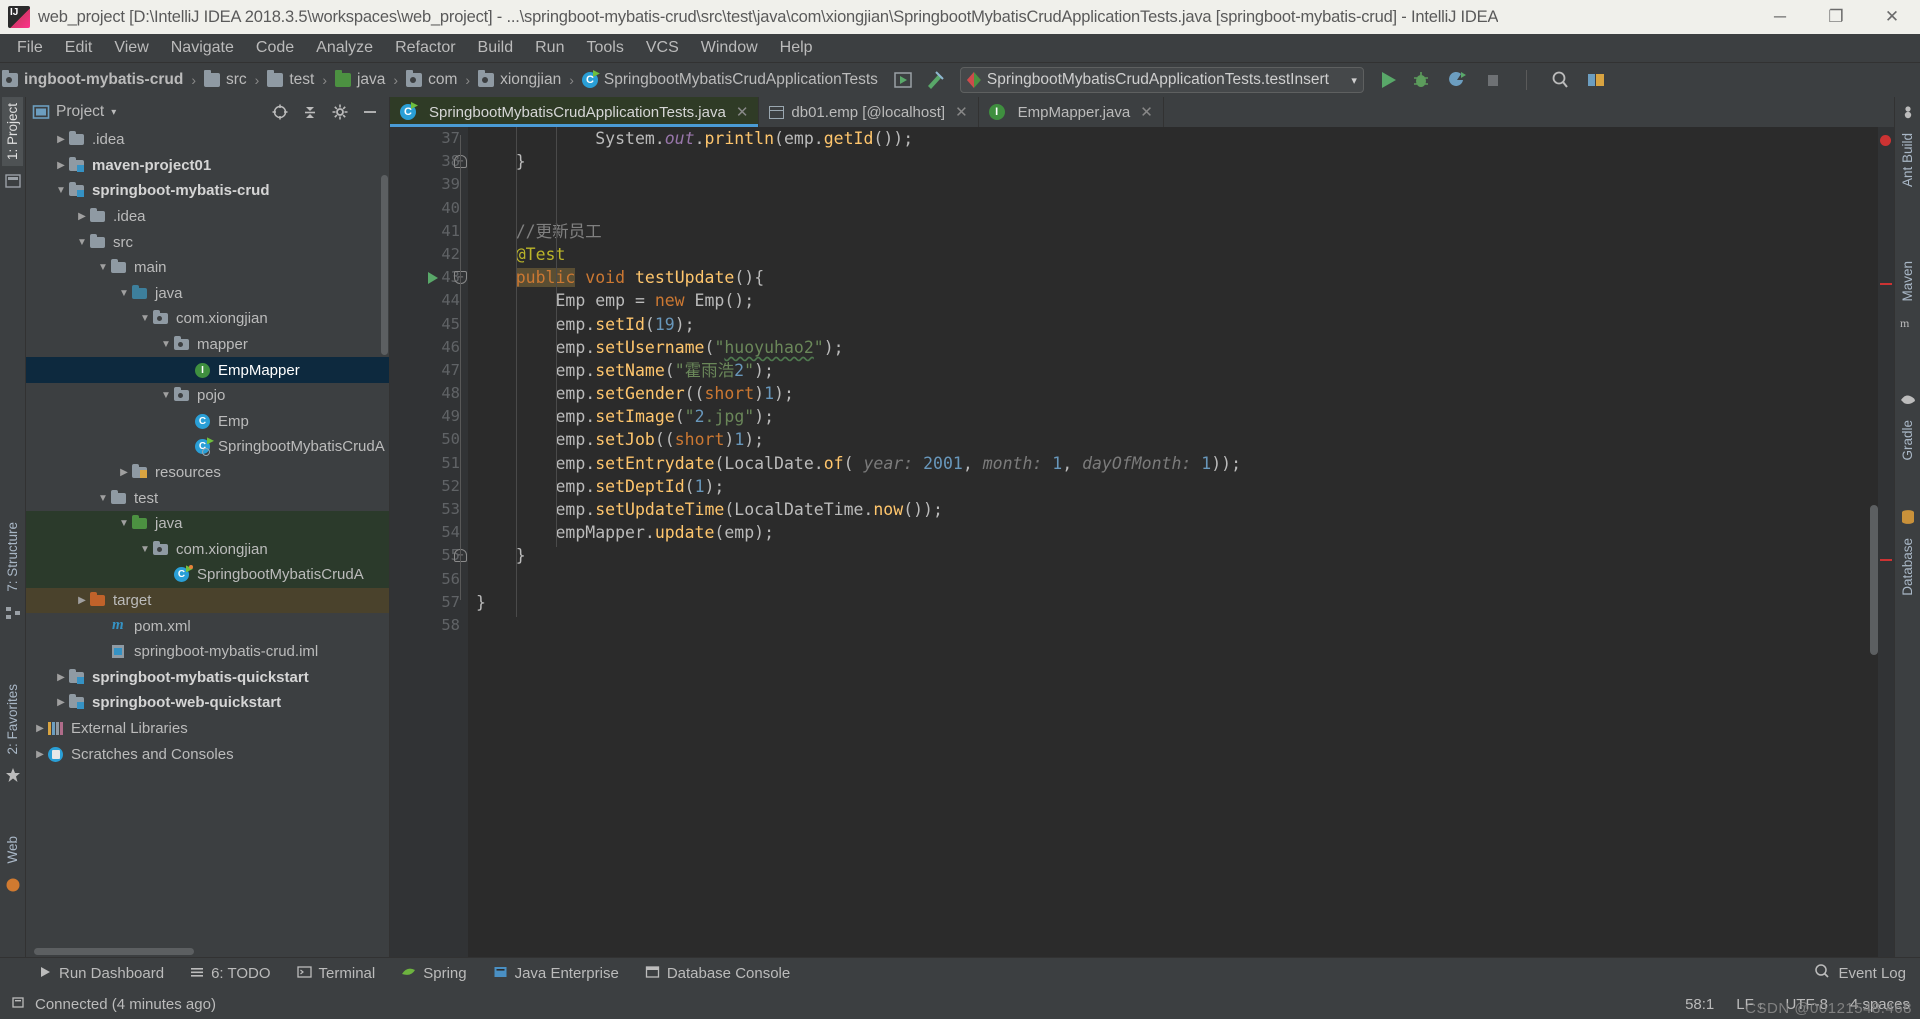 The width and height of the screenshot is (1920, 1019). What do you see at coordinates (1173, 300) in the screenshot?
I see `code-line: Emp emp = new Emp();` at bounding box center [1173, 300].